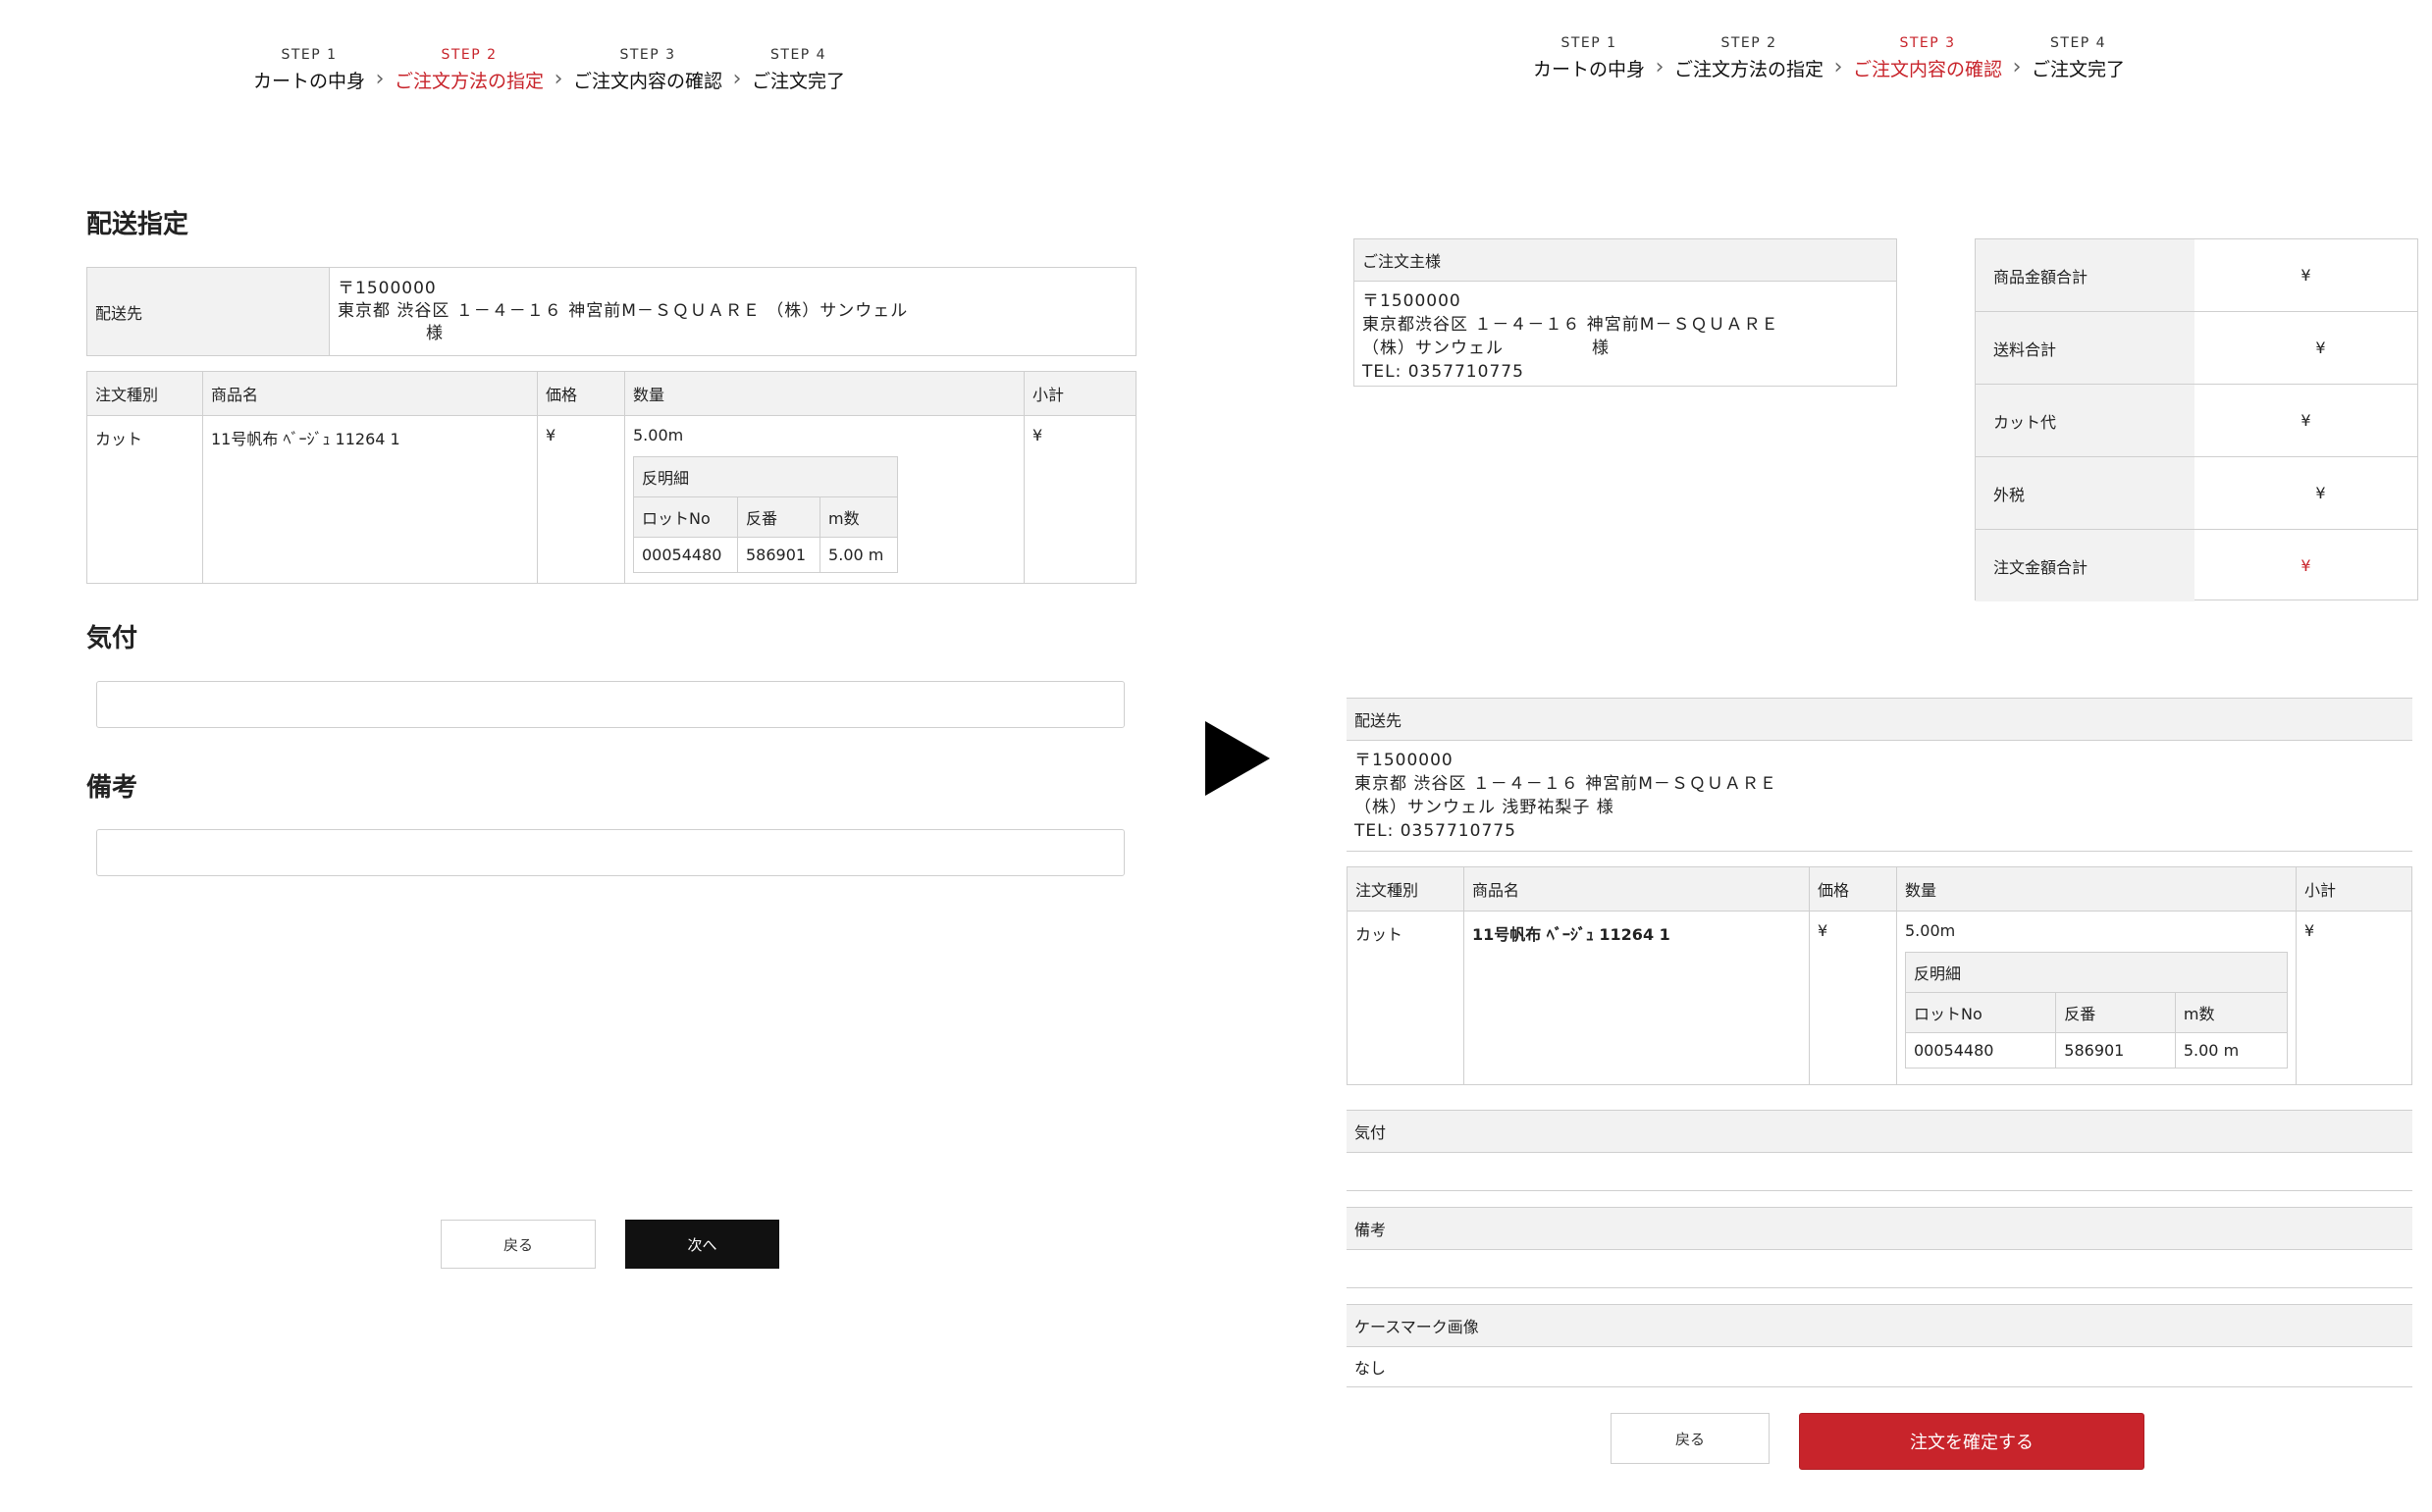  What do you see at coordinates (1238, 758) in the screenshot?
I see `play-arrow-icon` at bounding box center [1238, 758].